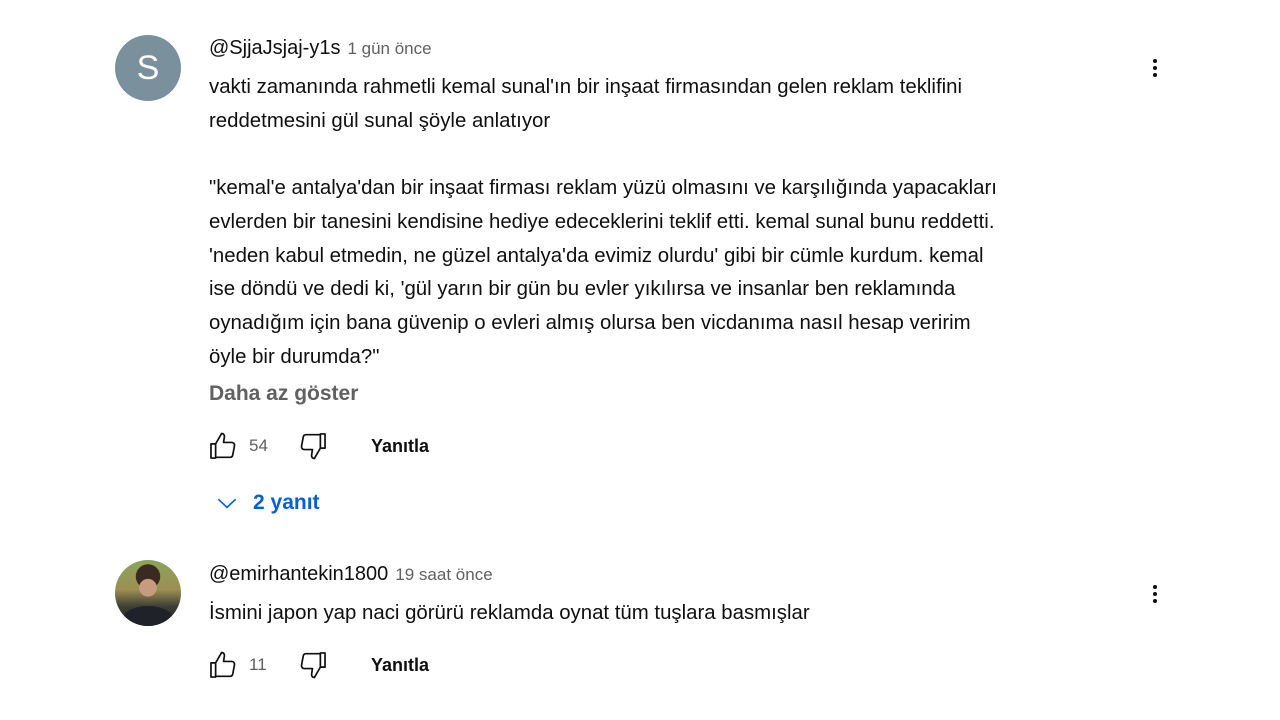 Image resolution: width=1280 pixels, height=720 pixels. I want to click on like-count: 11, so click(258, 664).